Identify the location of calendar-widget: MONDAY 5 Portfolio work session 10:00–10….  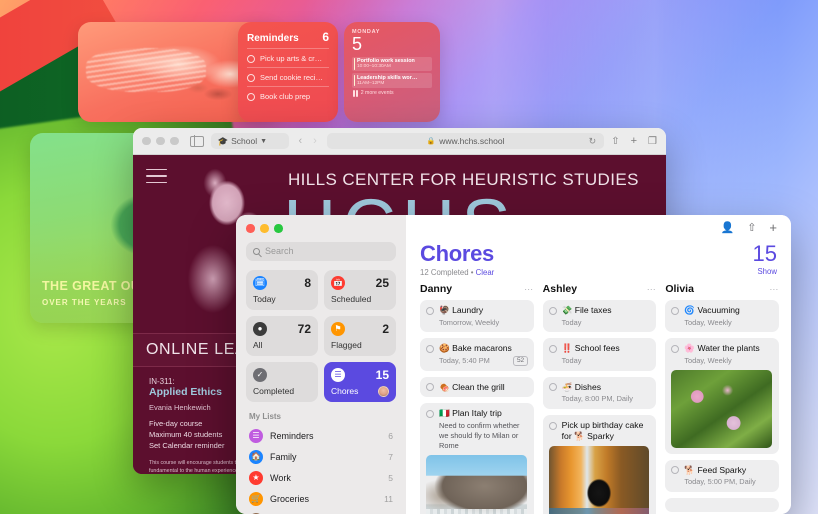
(392, 72).